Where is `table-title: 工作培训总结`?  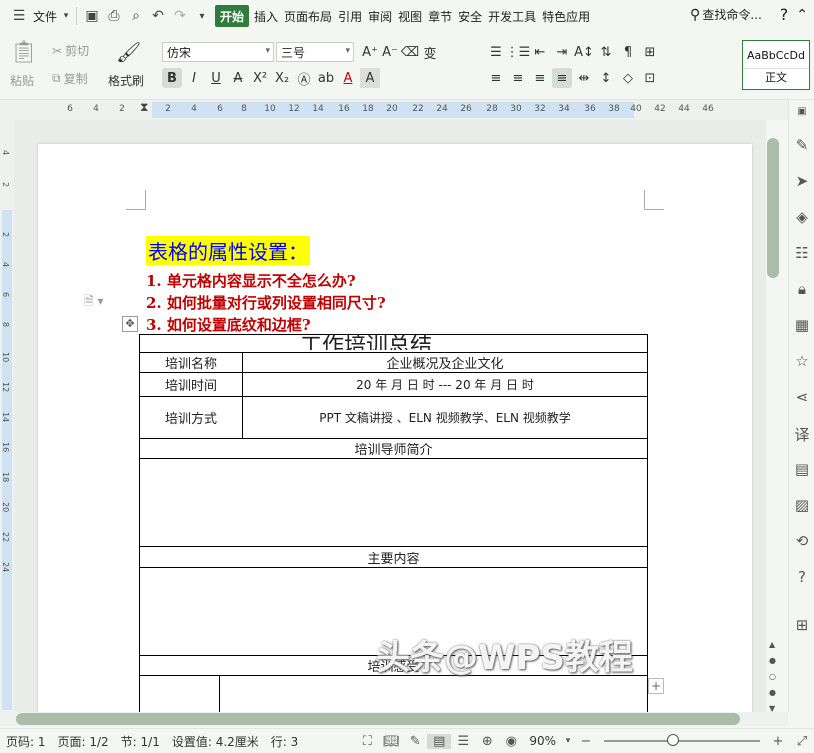 table-title: 工作培训总结 is located at coordinates (366, 341).